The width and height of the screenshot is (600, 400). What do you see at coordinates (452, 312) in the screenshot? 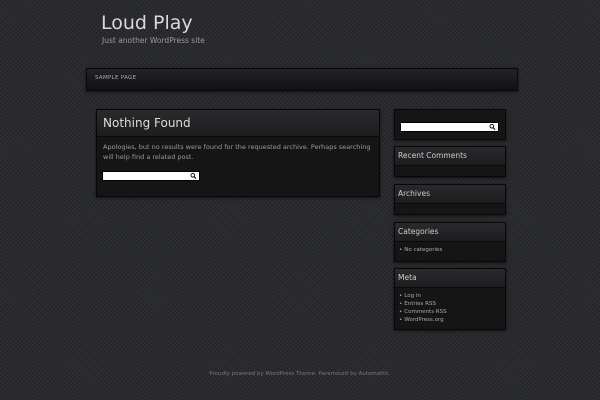
I see `list-item: Comments RSS` at bounding box center [452, 312].